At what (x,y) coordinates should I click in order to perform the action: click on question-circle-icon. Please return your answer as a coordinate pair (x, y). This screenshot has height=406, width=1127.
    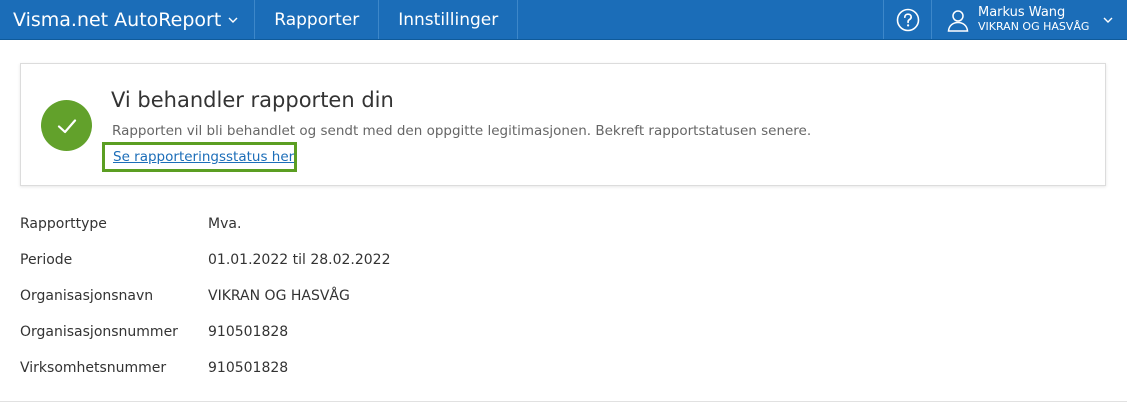
    Looking at the image, I should click on (907, 19).